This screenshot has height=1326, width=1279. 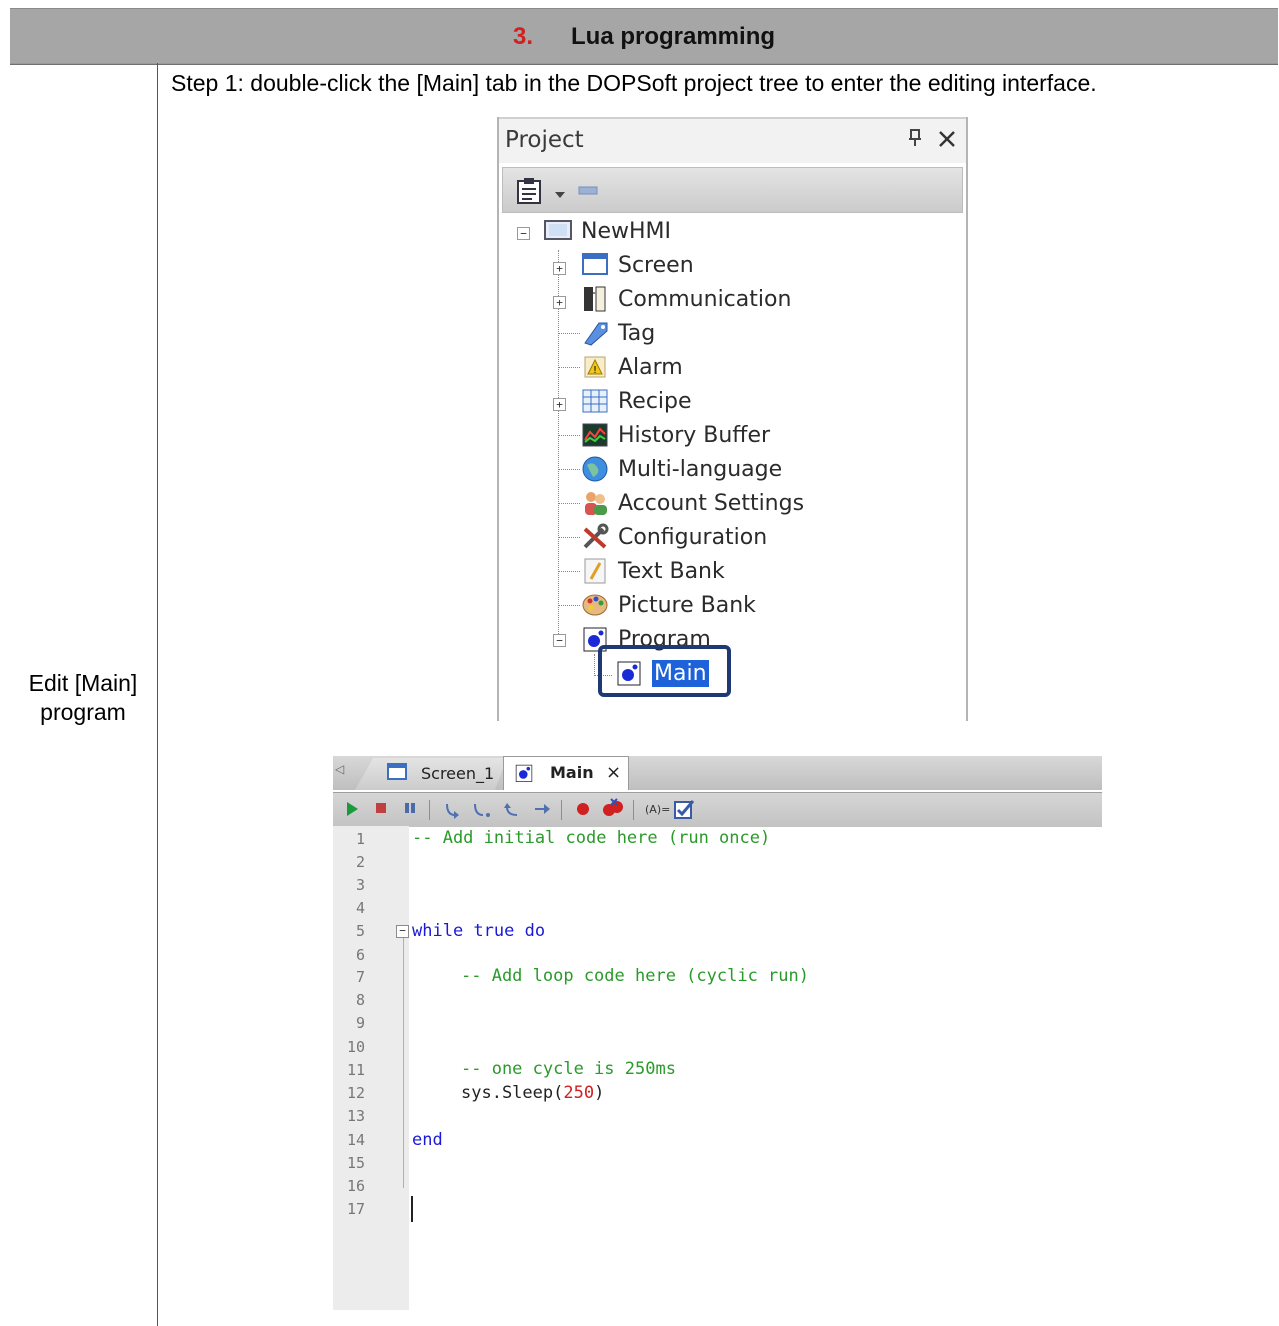 What do you see at coordinates (635, 976) in the screenshot?
I see `code-line-7: -- Add loop code here (cyclic run)` at bounding box center [635, 976].